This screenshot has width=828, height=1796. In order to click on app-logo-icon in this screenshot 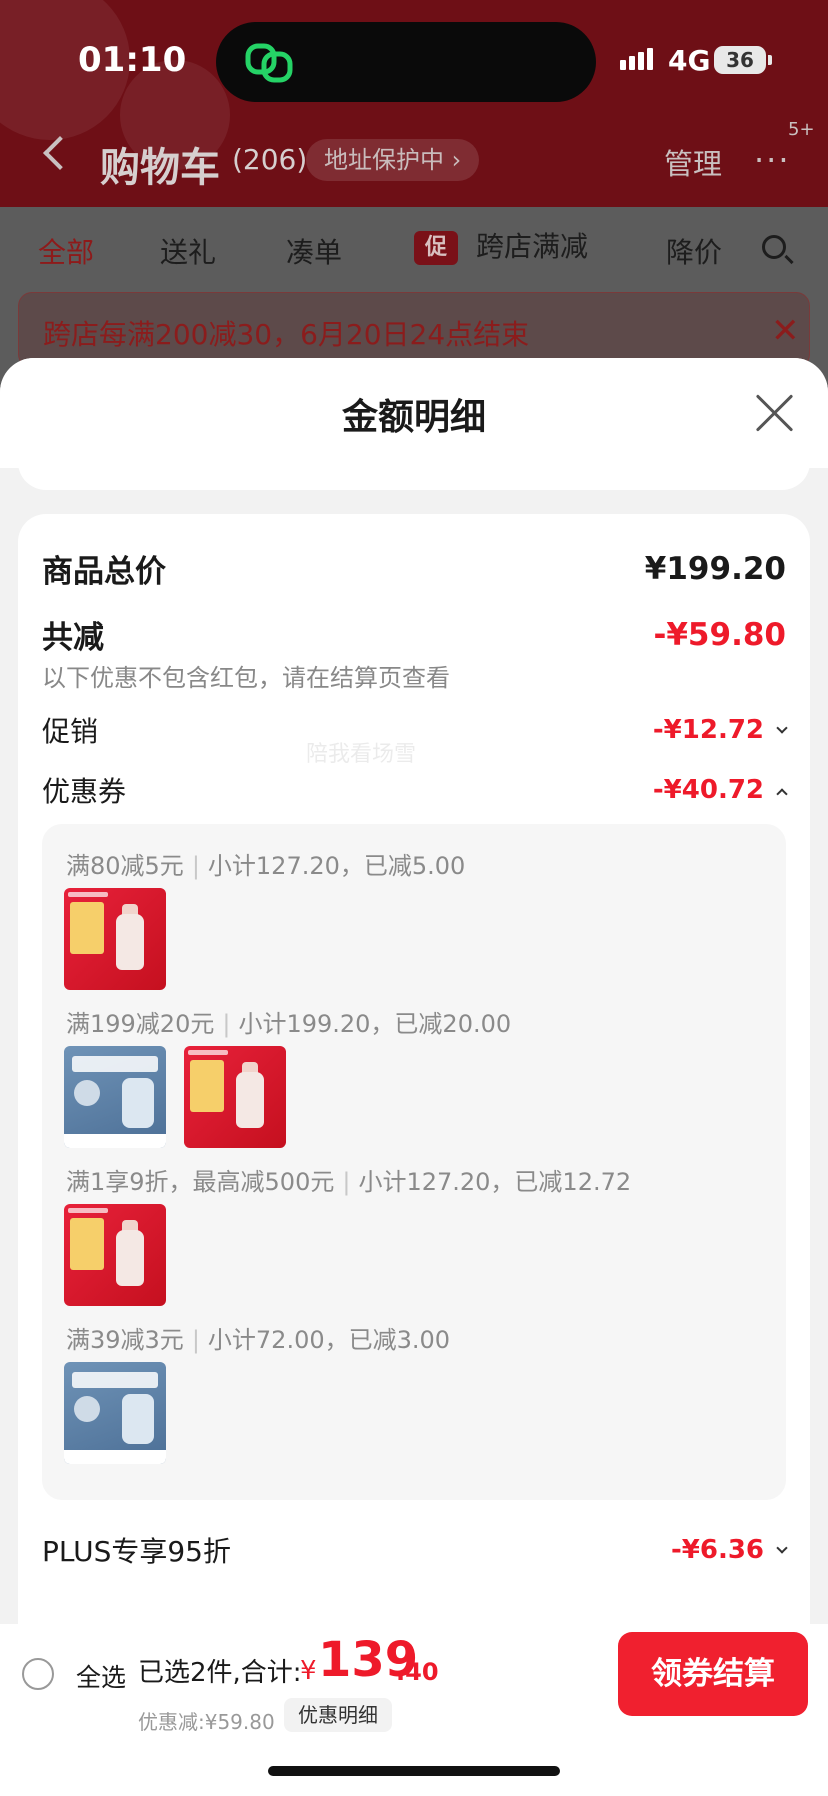, I will do `click(269, 63)`.